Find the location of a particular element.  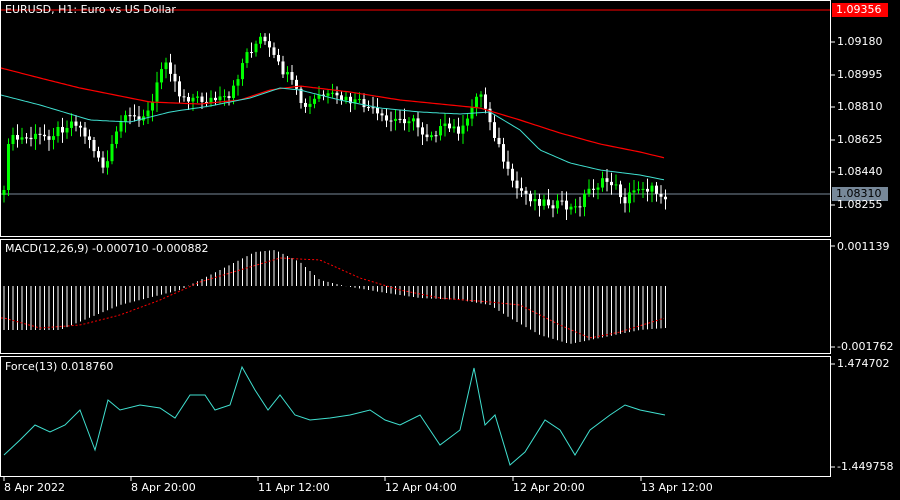

price-axis-label: 1.08255 is located at coordinates (860, 204).